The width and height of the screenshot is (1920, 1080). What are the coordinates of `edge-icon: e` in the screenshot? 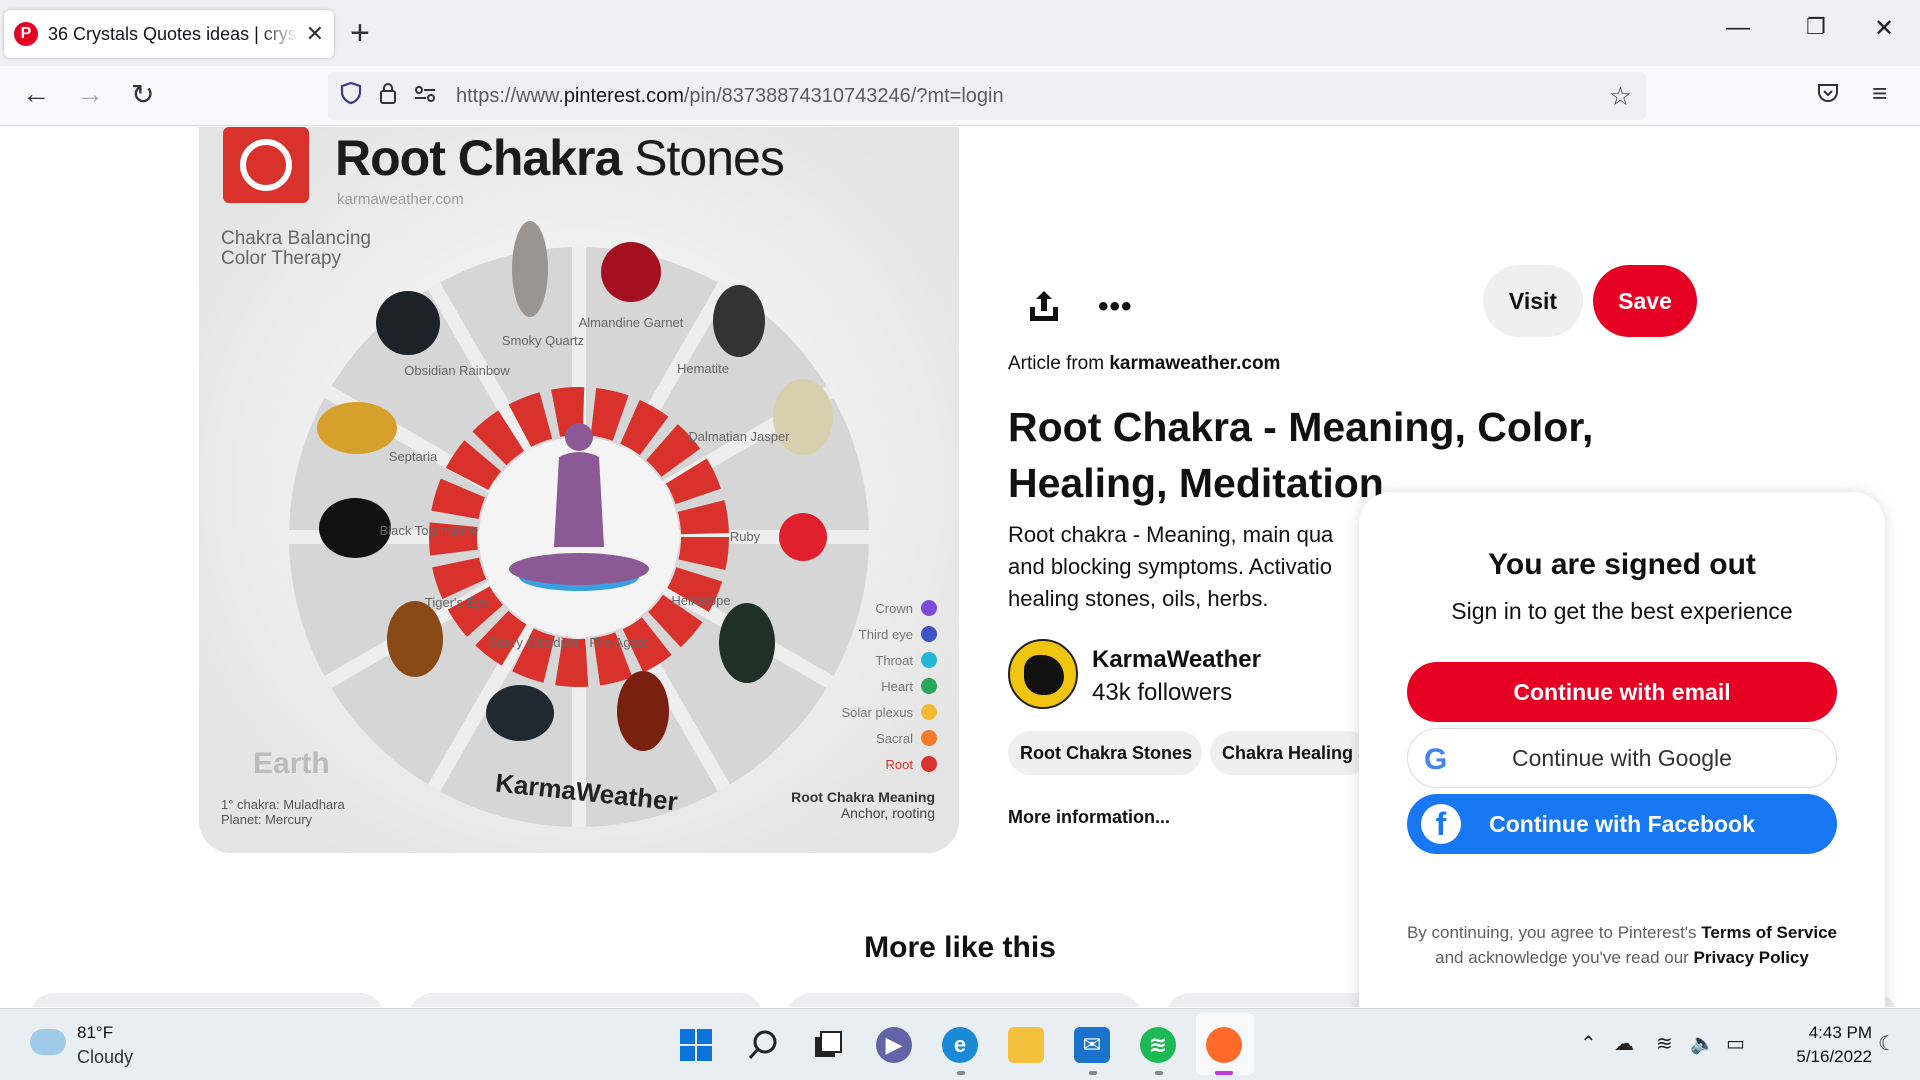 It's located at (960, 1045).